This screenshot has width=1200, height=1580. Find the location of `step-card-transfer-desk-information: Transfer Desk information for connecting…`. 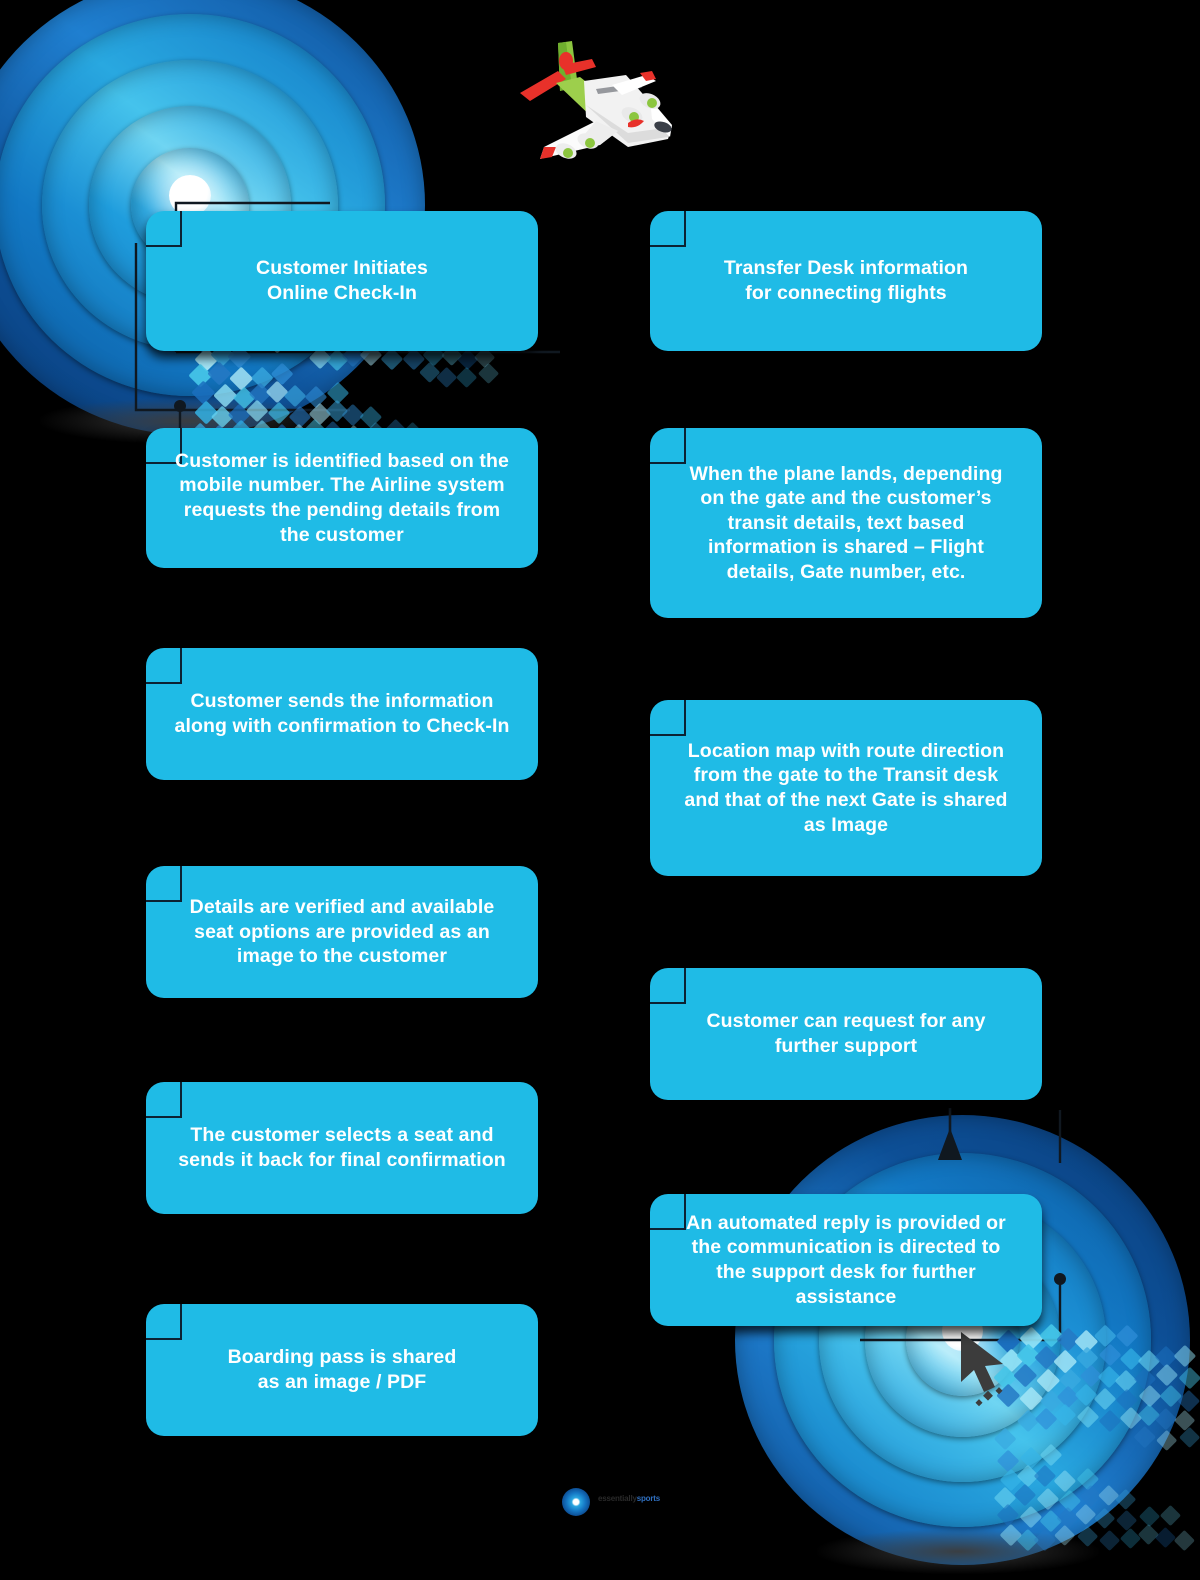

step-card-transfer-desk-information: Transfer Desk information for connecting… is located at coordinates (846, 281).